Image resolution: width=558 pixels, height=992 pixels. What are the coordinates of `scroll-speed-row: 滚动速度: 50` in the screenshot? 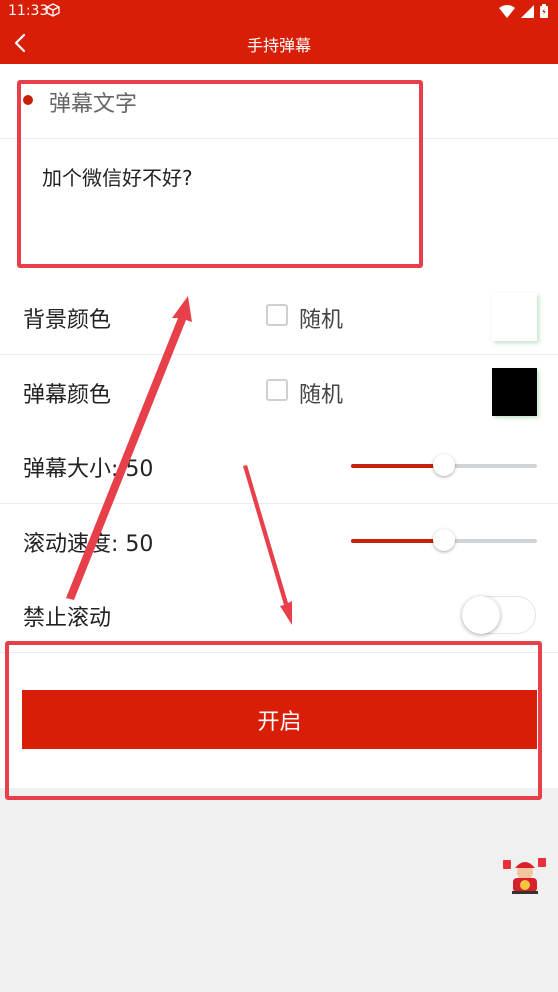 It's located at (279, 541).